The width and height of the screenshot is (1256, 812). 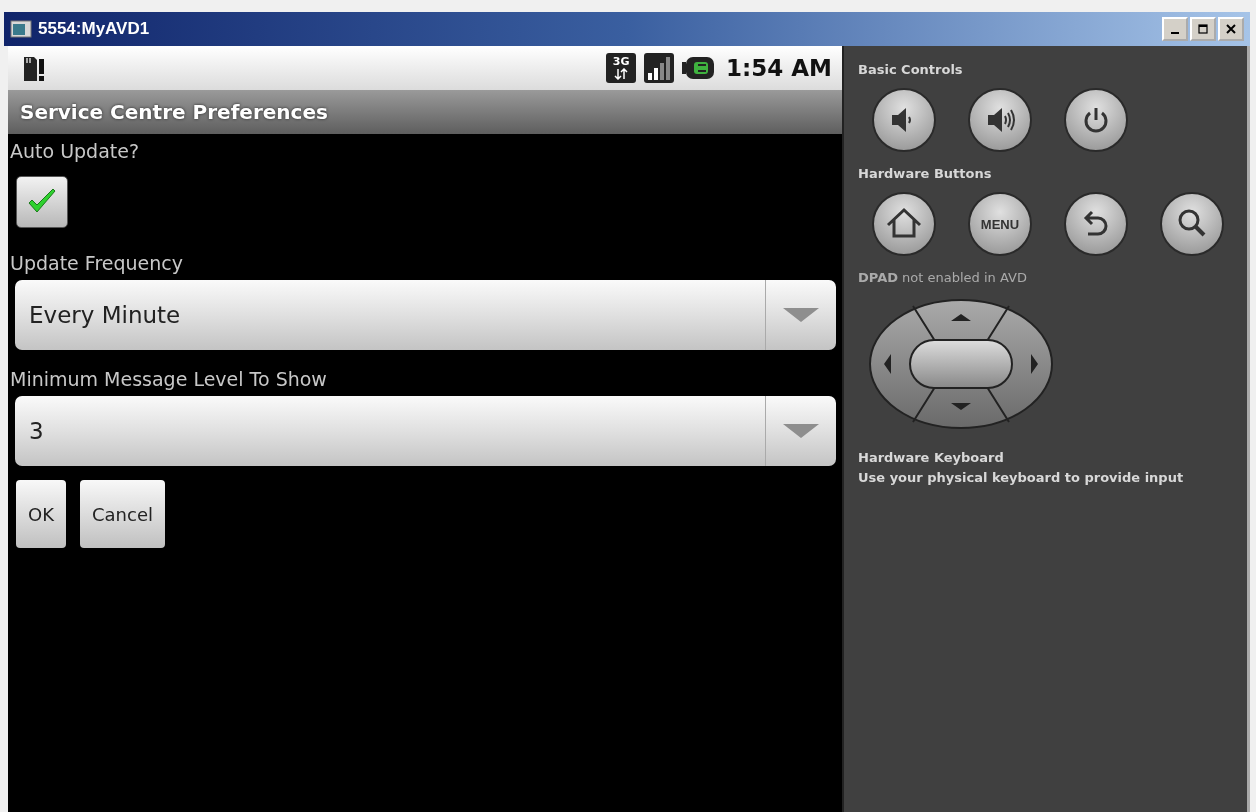 What do you see at coordinates (168, 379) in the screenshot?
I see `preference-label: Minimum Message Level To Show` at bounding box center [168, 379].